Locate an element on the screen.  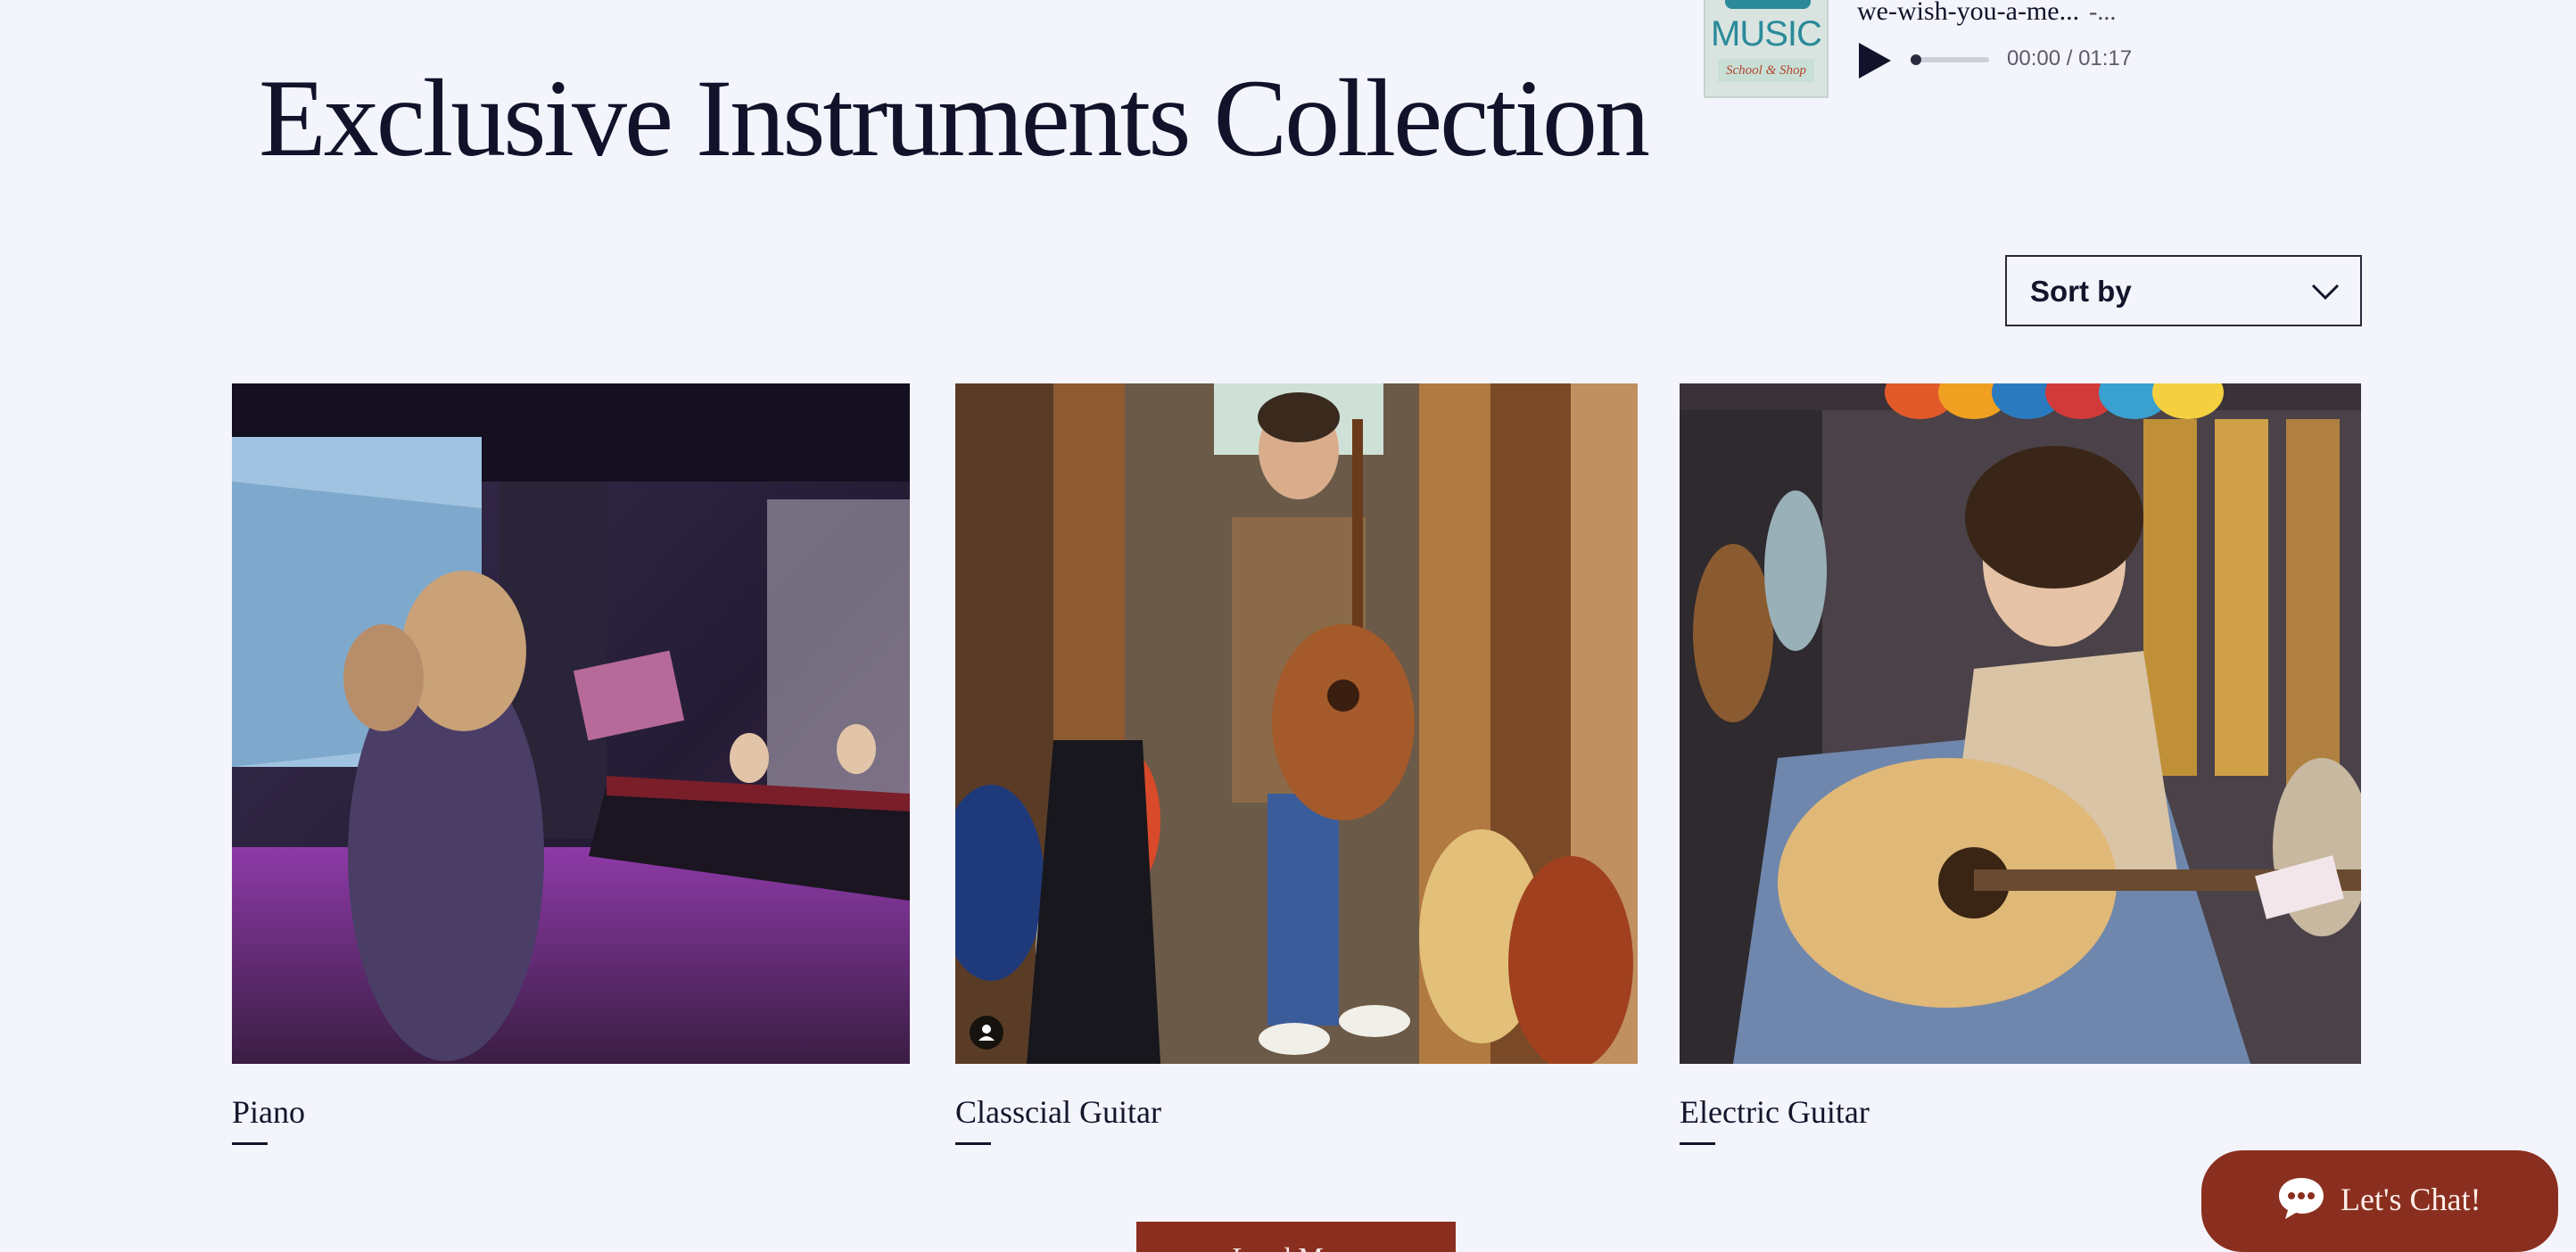
page-title: Exclusive Instruments Collection is located at coordinates (955, 118).